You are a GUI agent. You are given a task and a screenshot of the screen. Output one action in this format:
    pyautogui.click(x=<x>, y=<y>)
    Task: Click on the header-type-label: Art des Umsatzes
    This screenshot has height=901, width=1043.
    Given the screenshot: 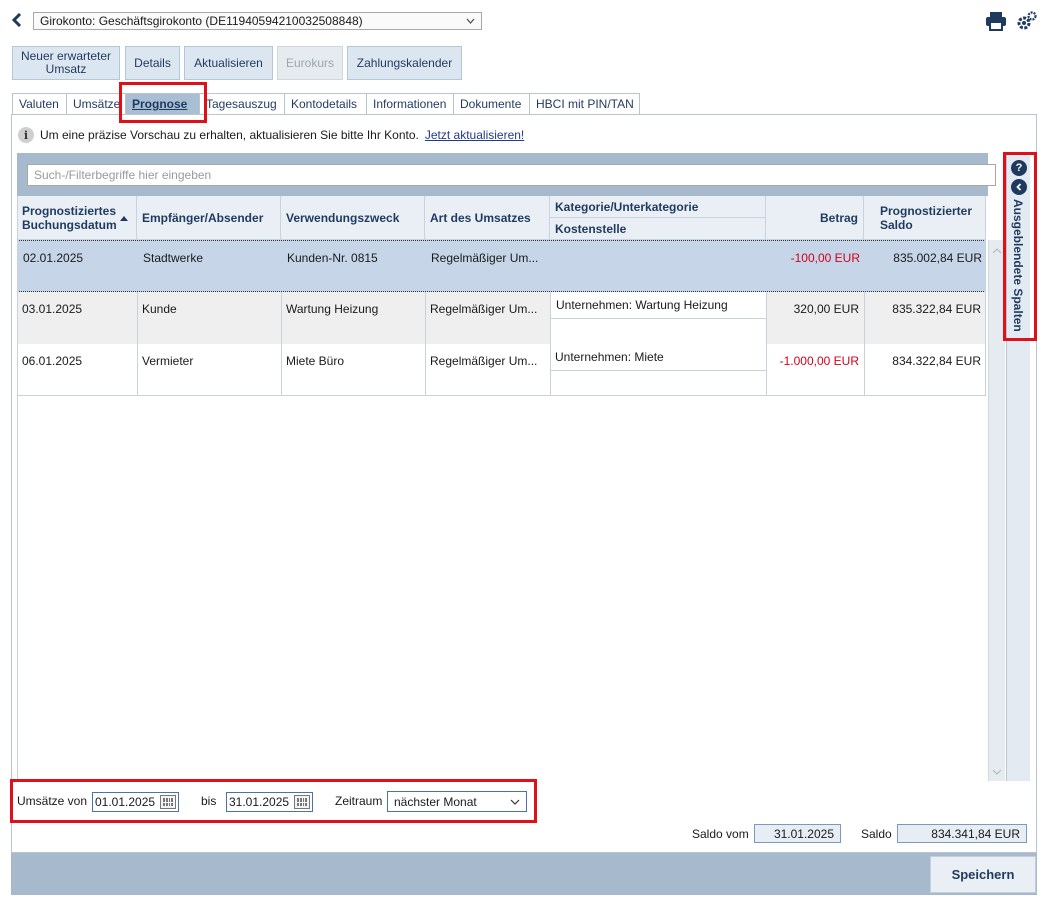 What is the action you would take?
    pyautogui.click(x=480, y=217)
    